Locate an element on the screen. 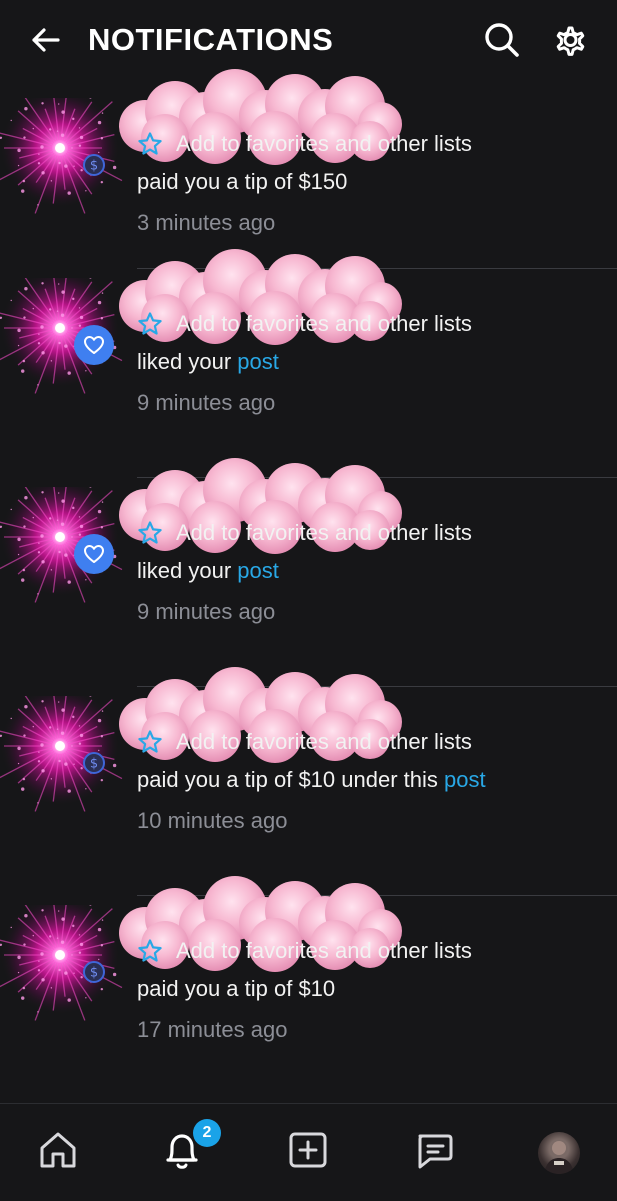  message-text: paid you a tip of $10 under this is located at coordinates (290, 779).